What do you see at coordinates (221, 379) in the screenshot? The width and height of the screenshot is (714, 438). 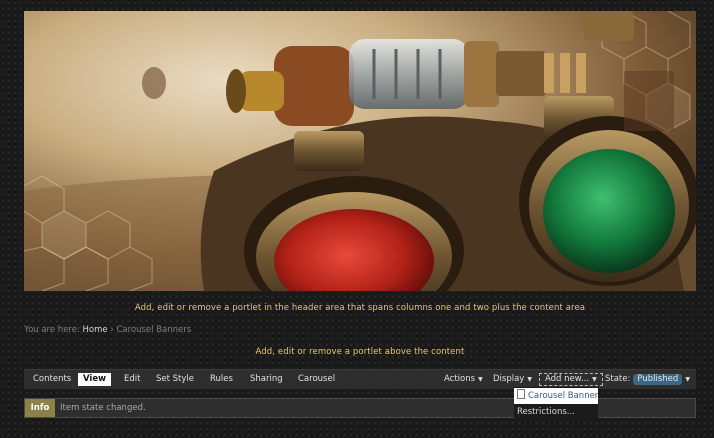 I see `tab-rules: Rules` at bounding box center [221, 379].